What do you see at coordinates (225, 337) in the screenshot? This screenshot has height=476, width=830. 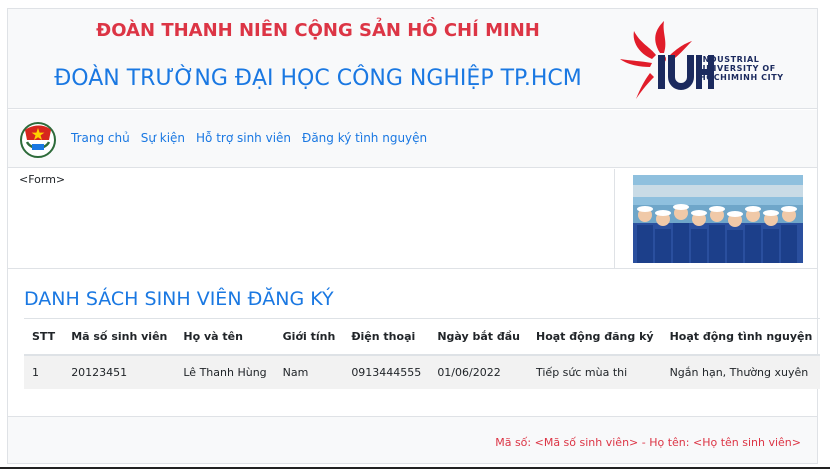 I see `col-header: Họ và tên` at bounding box center [225, 337].